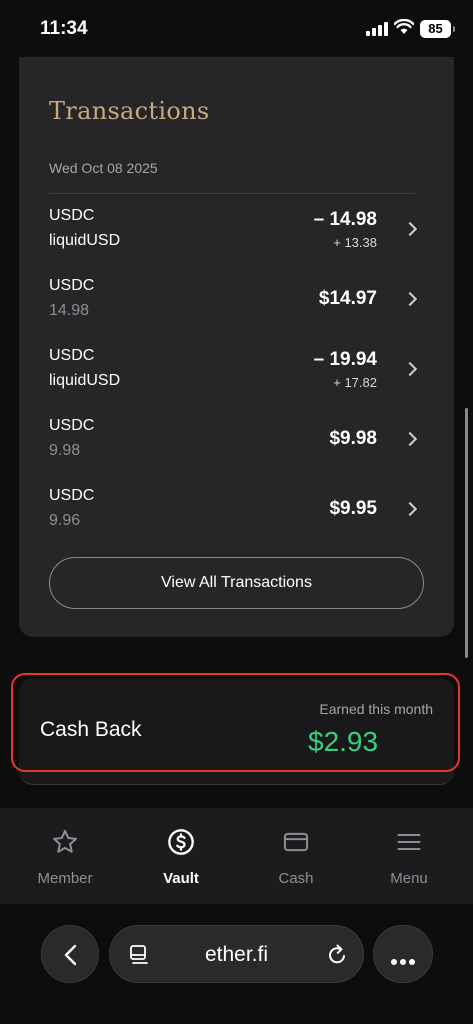  I want to click on nav-item-cash: Cash, so click(296, 856).